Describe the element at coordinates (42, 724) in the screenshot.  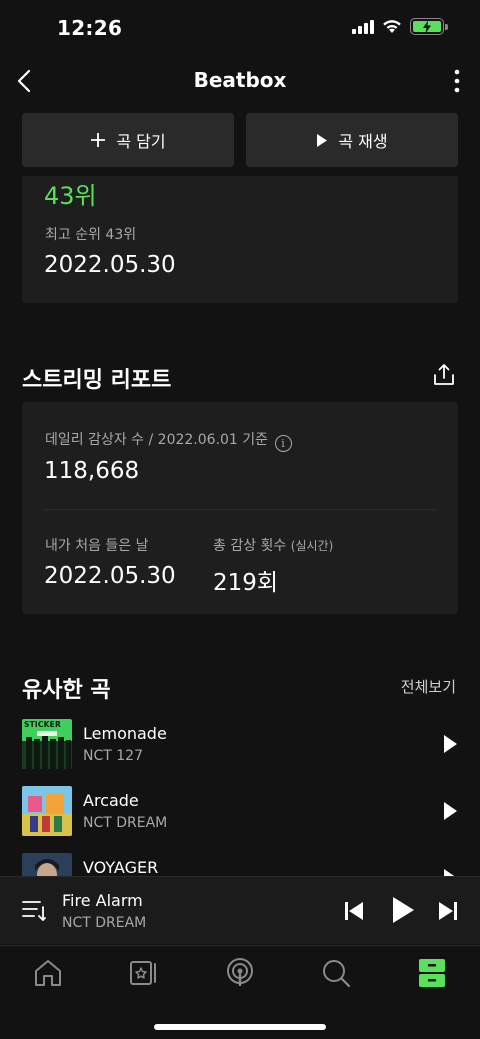
I see `album-art-text: STICKER` at that location.